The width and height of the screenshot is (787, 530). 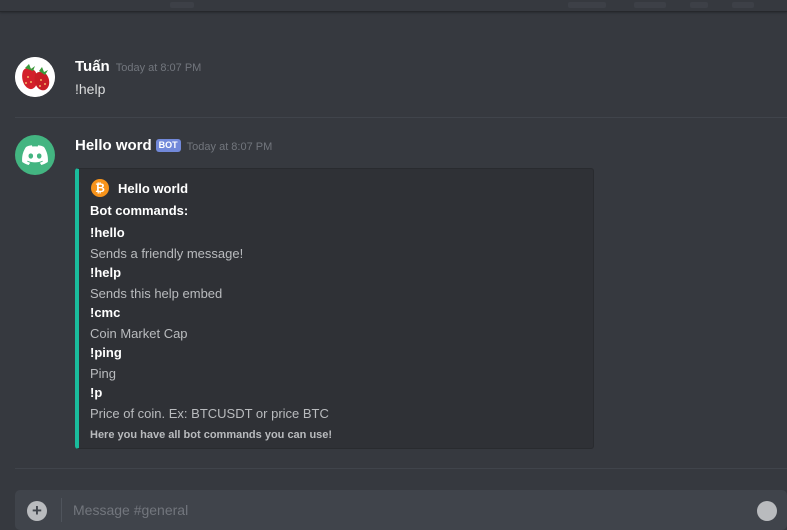 What do you see at coordinates (113, 145) in the screenshot?
I see `author-name: Hello word` at bounding box center [113, 145].